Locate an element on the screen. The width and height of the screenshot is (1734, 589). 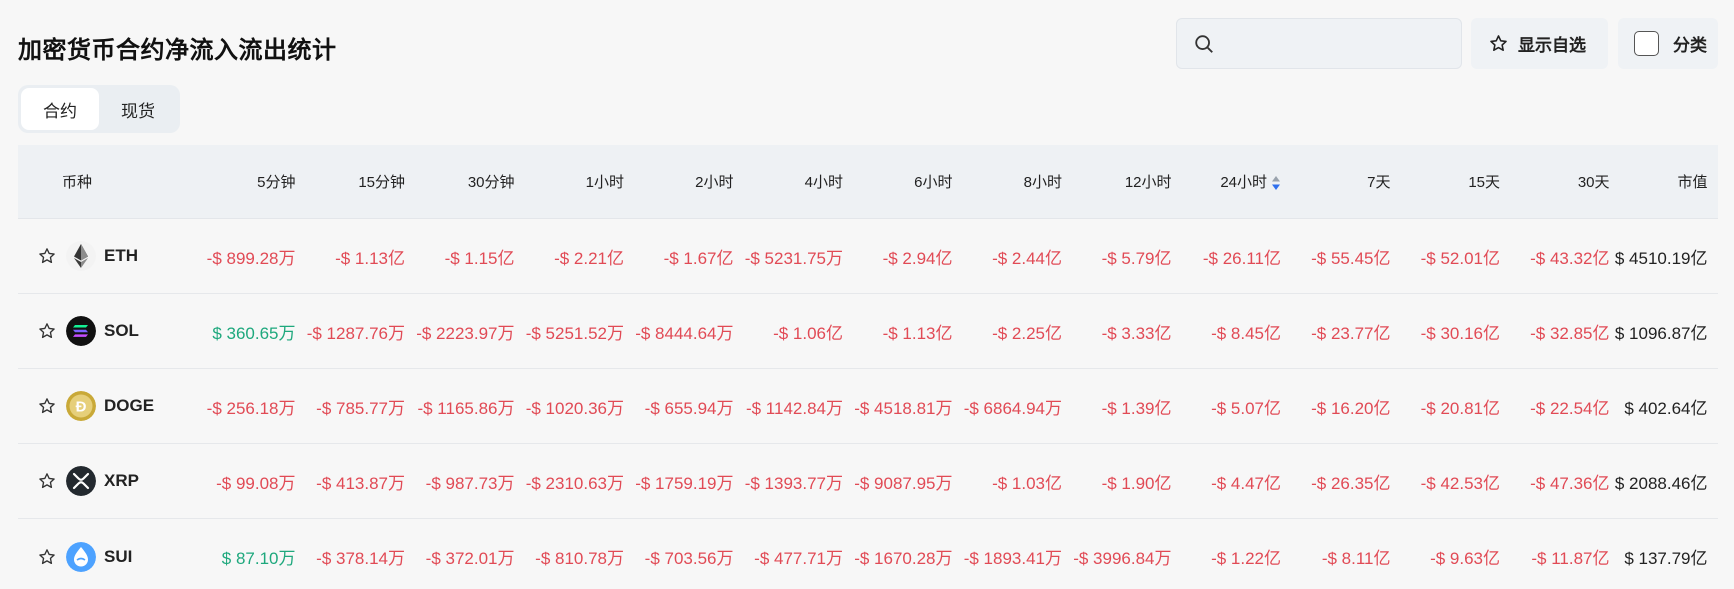
netflow-cell: -$ 23.77亿 is located at coordinates (1351, 333).